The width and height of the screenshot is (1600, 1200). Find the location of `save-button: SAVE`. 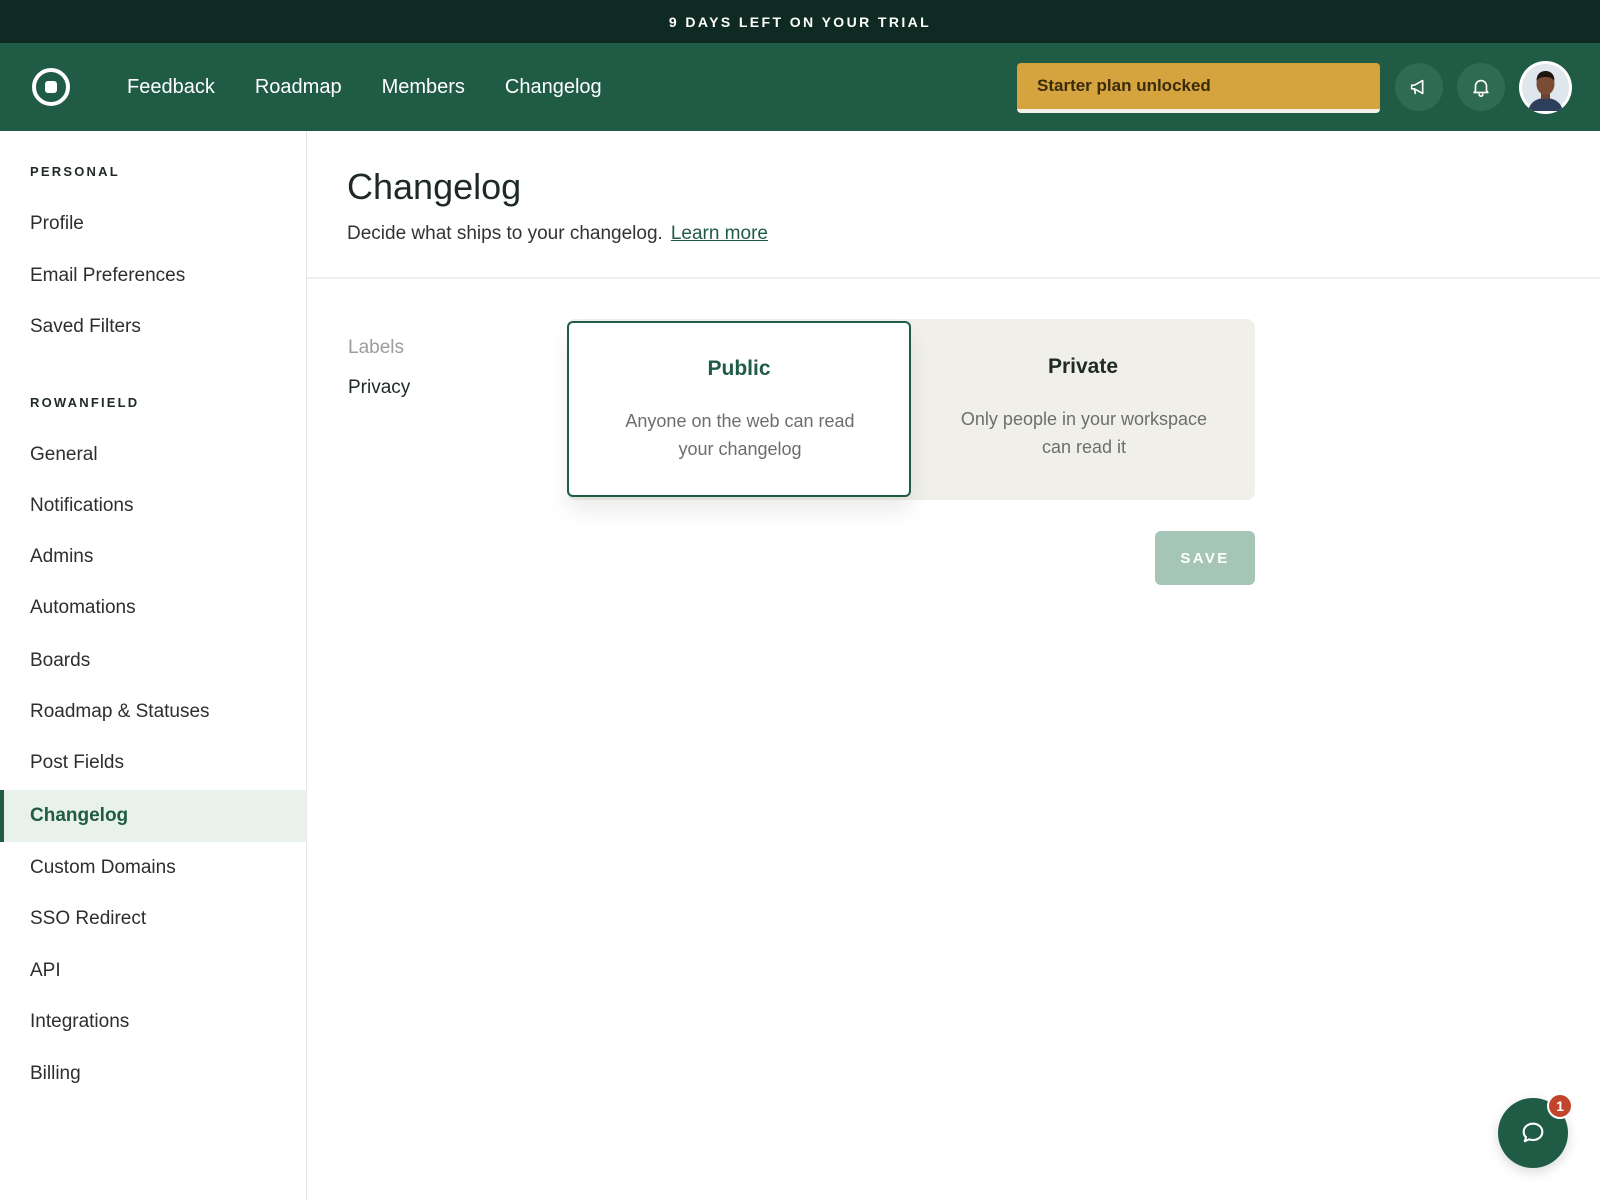

save-button: SAVE is located at coordinates (1205, 558).